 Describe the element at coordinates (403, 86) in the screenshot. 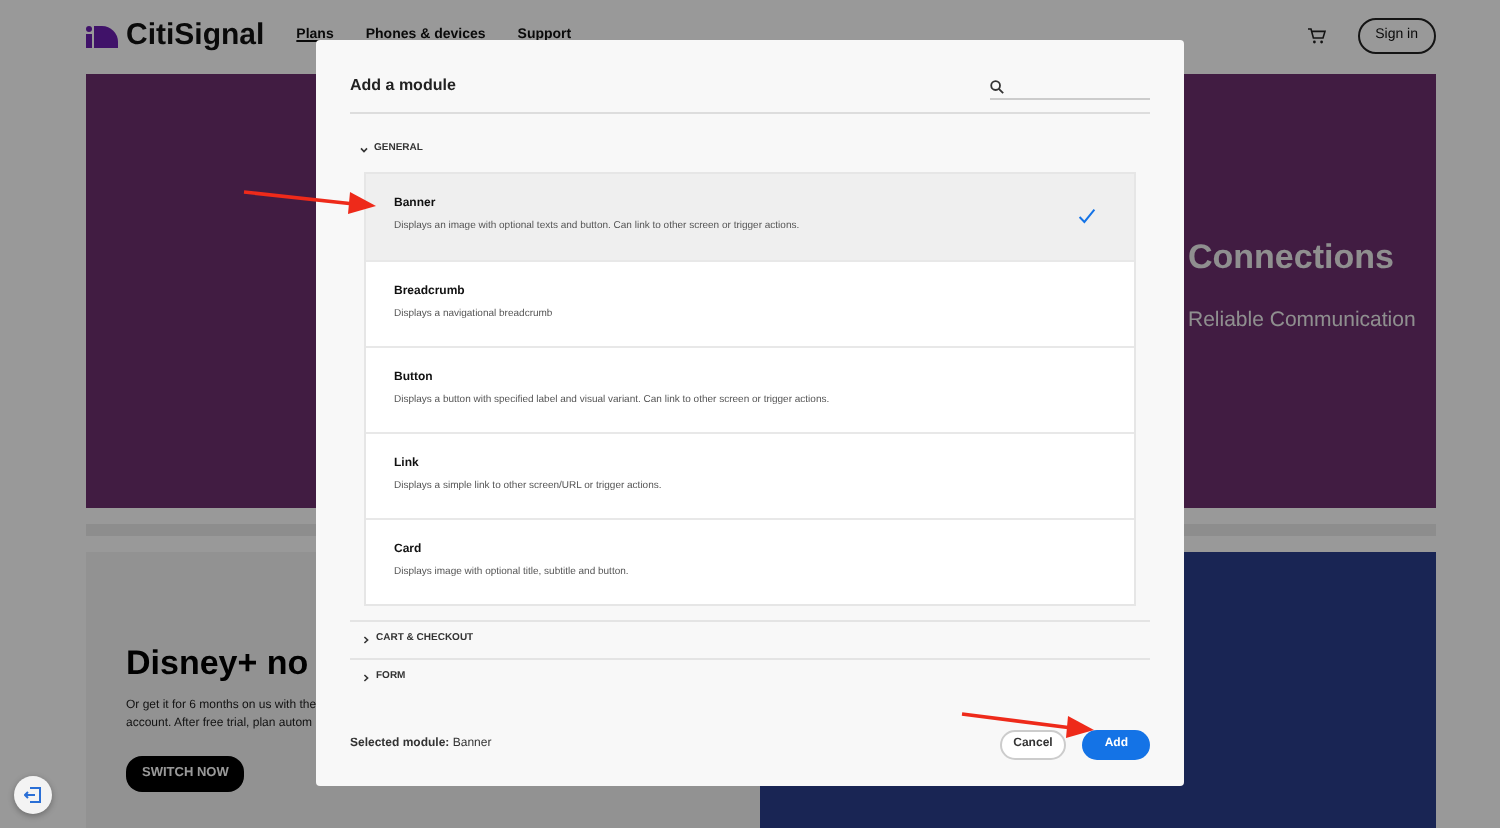

I see `dialog-title: Add a module` at that location.